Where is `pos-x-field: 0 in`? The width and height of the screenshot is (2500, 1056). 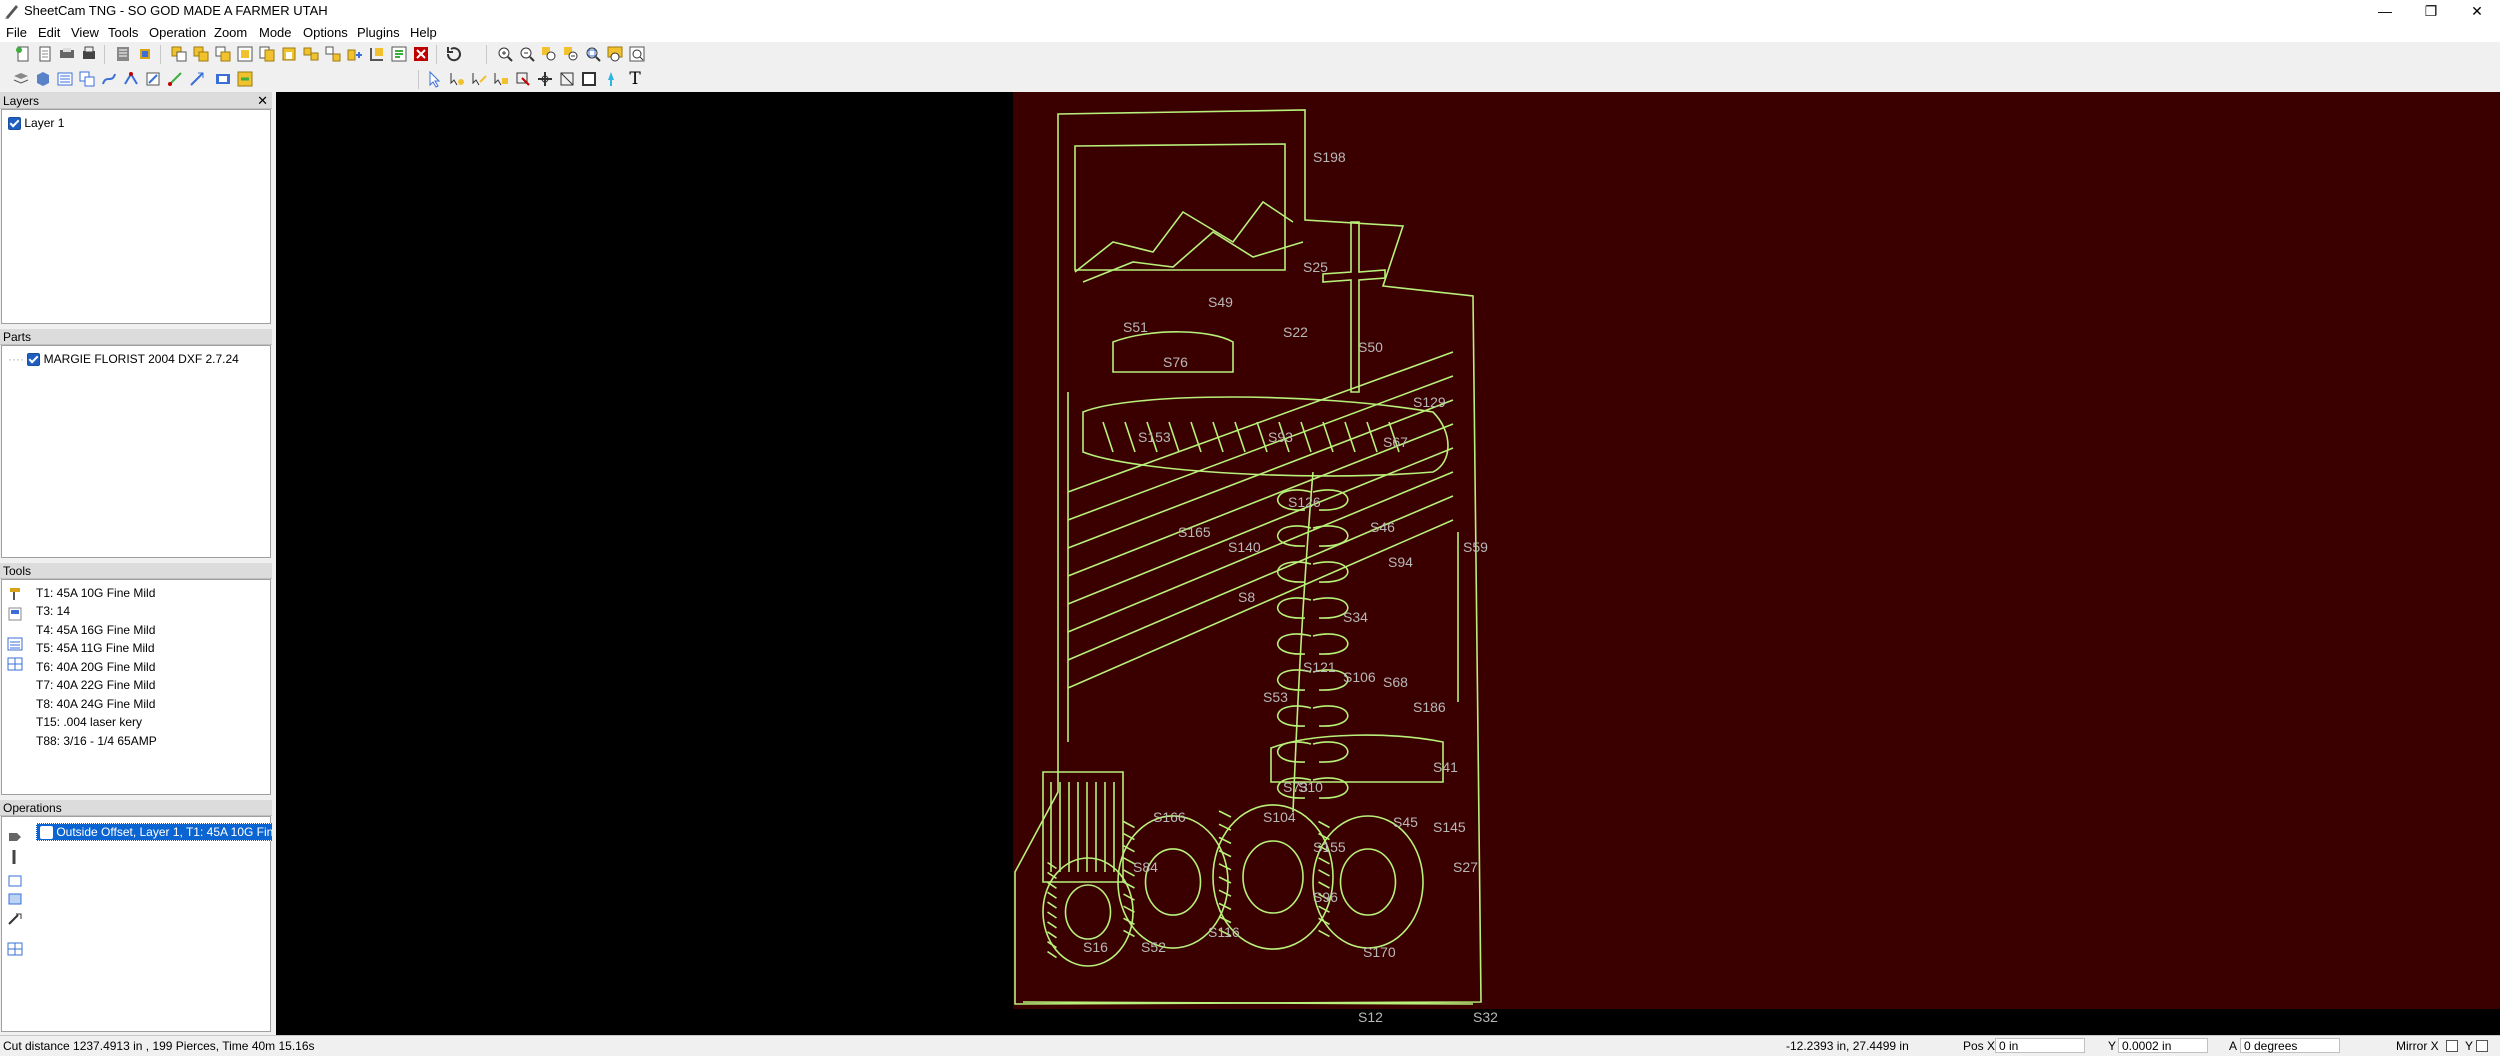
pos-x-field: 0 in is located at coordinates (2040, 1045).